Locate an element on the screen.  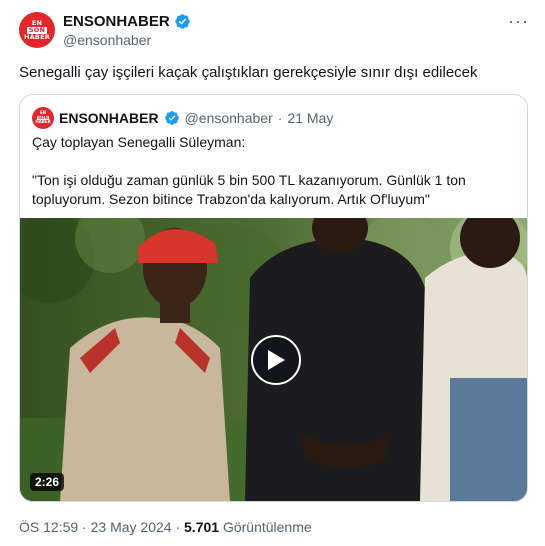
author-name: ENSONHABER is located at coordinates (116, 21).